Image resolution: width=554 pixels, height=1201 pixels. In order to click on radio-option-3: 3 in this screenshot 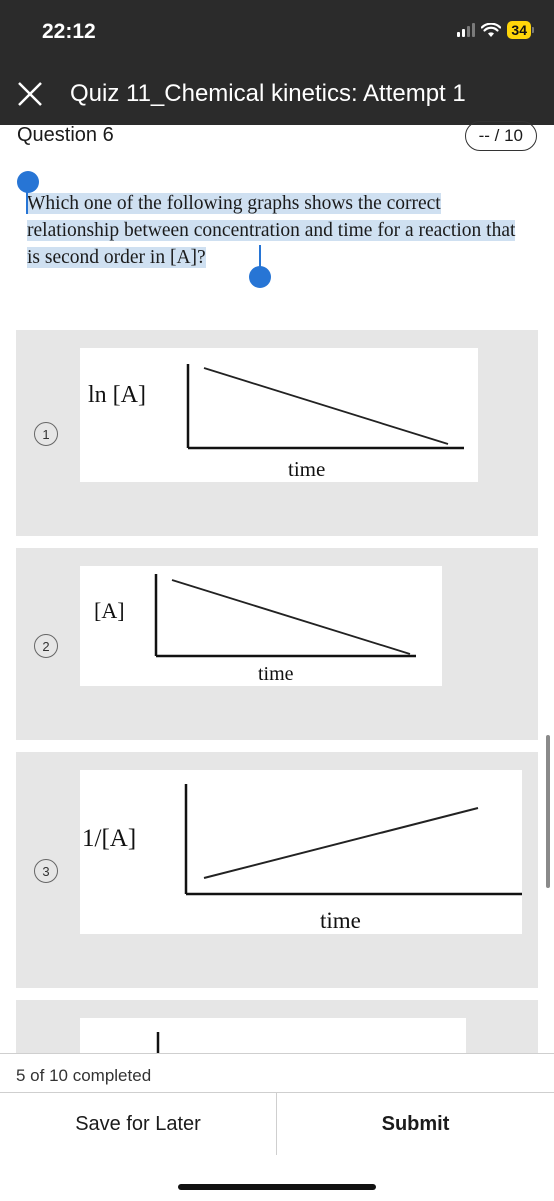, I will do `click(46, 871)`.